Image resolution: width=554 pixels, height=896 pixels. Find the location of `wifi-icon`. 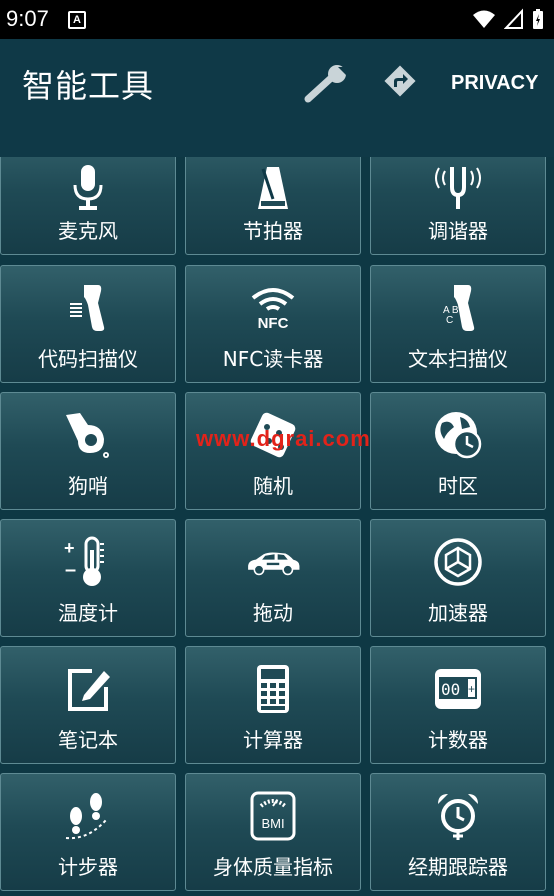

wifi-icon is located at coordinates (484, 19).